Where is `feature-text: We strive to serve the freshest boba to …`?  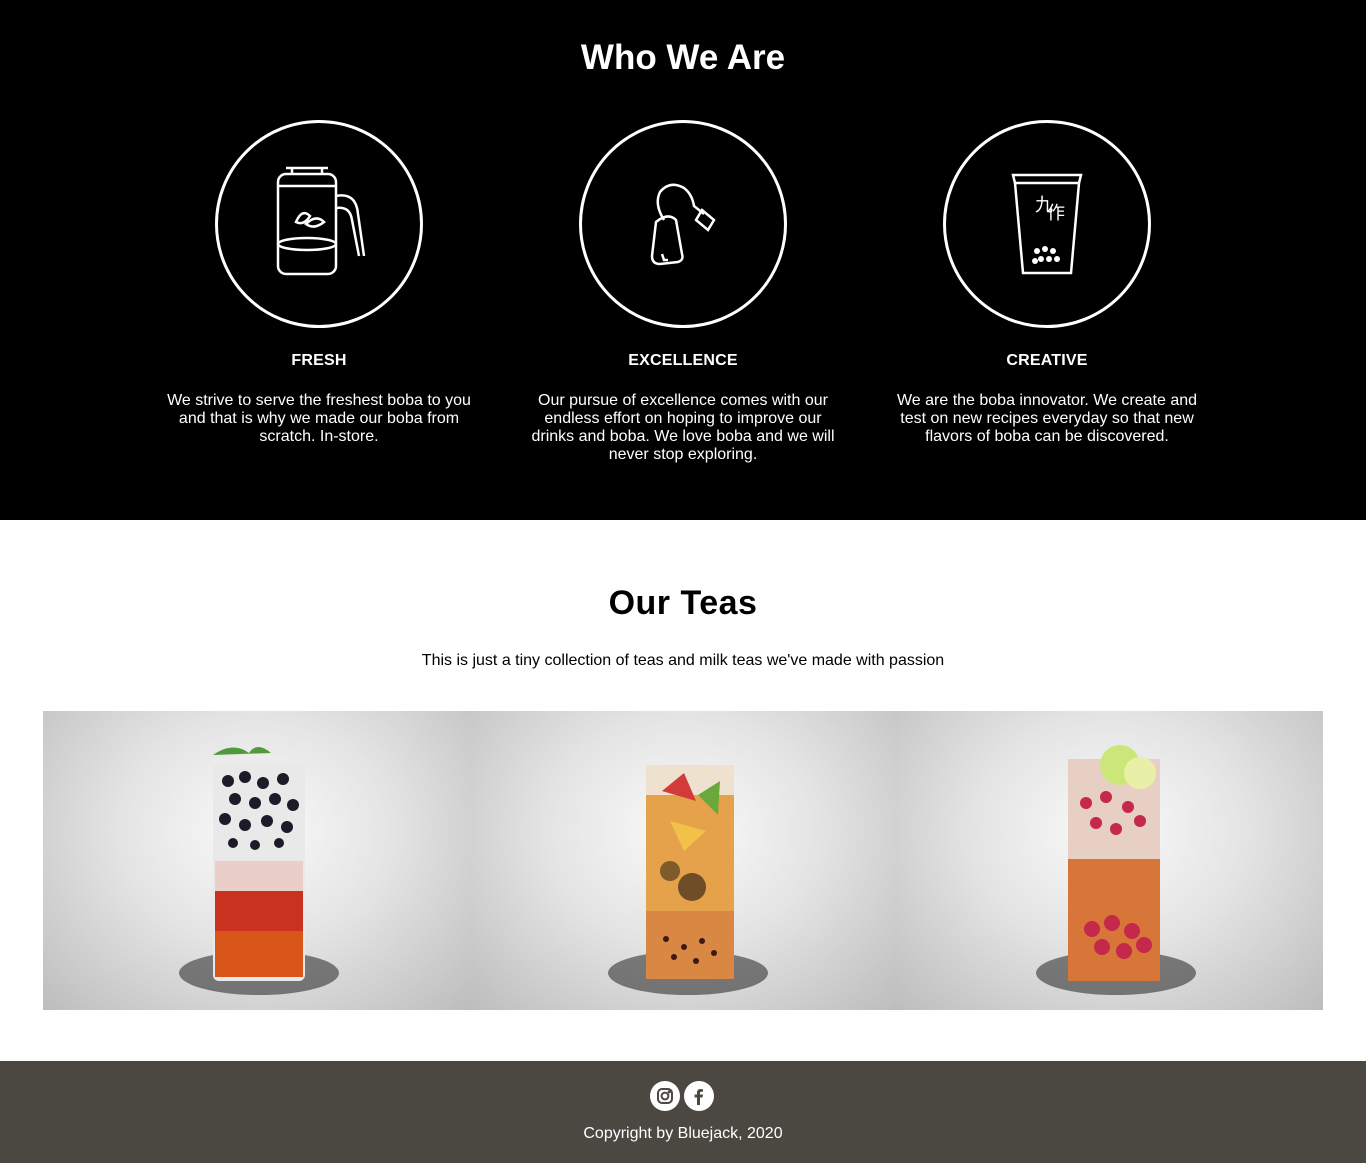 feature-text: We strive to serve the freshest boba to … is located at coordinates (319, 418).